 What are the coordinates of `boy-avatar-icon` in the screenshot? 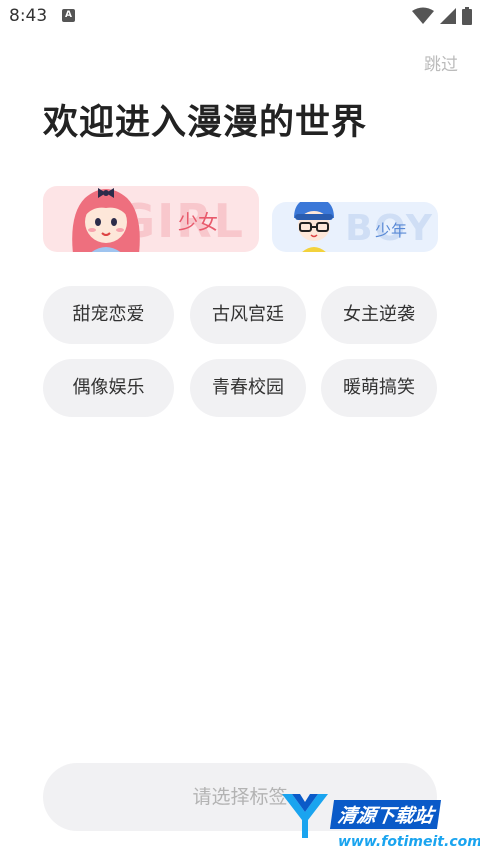 It's located at (314, 227).